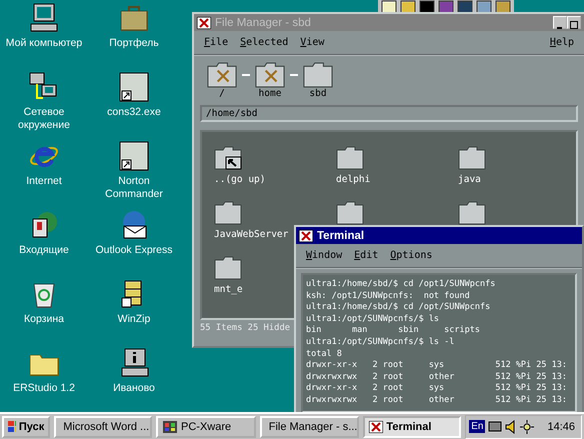 This screenshot has width=584, height=439. Describe the element at coordinates (312, 42) in the screenshot. I see `menu-item: View` at that location.